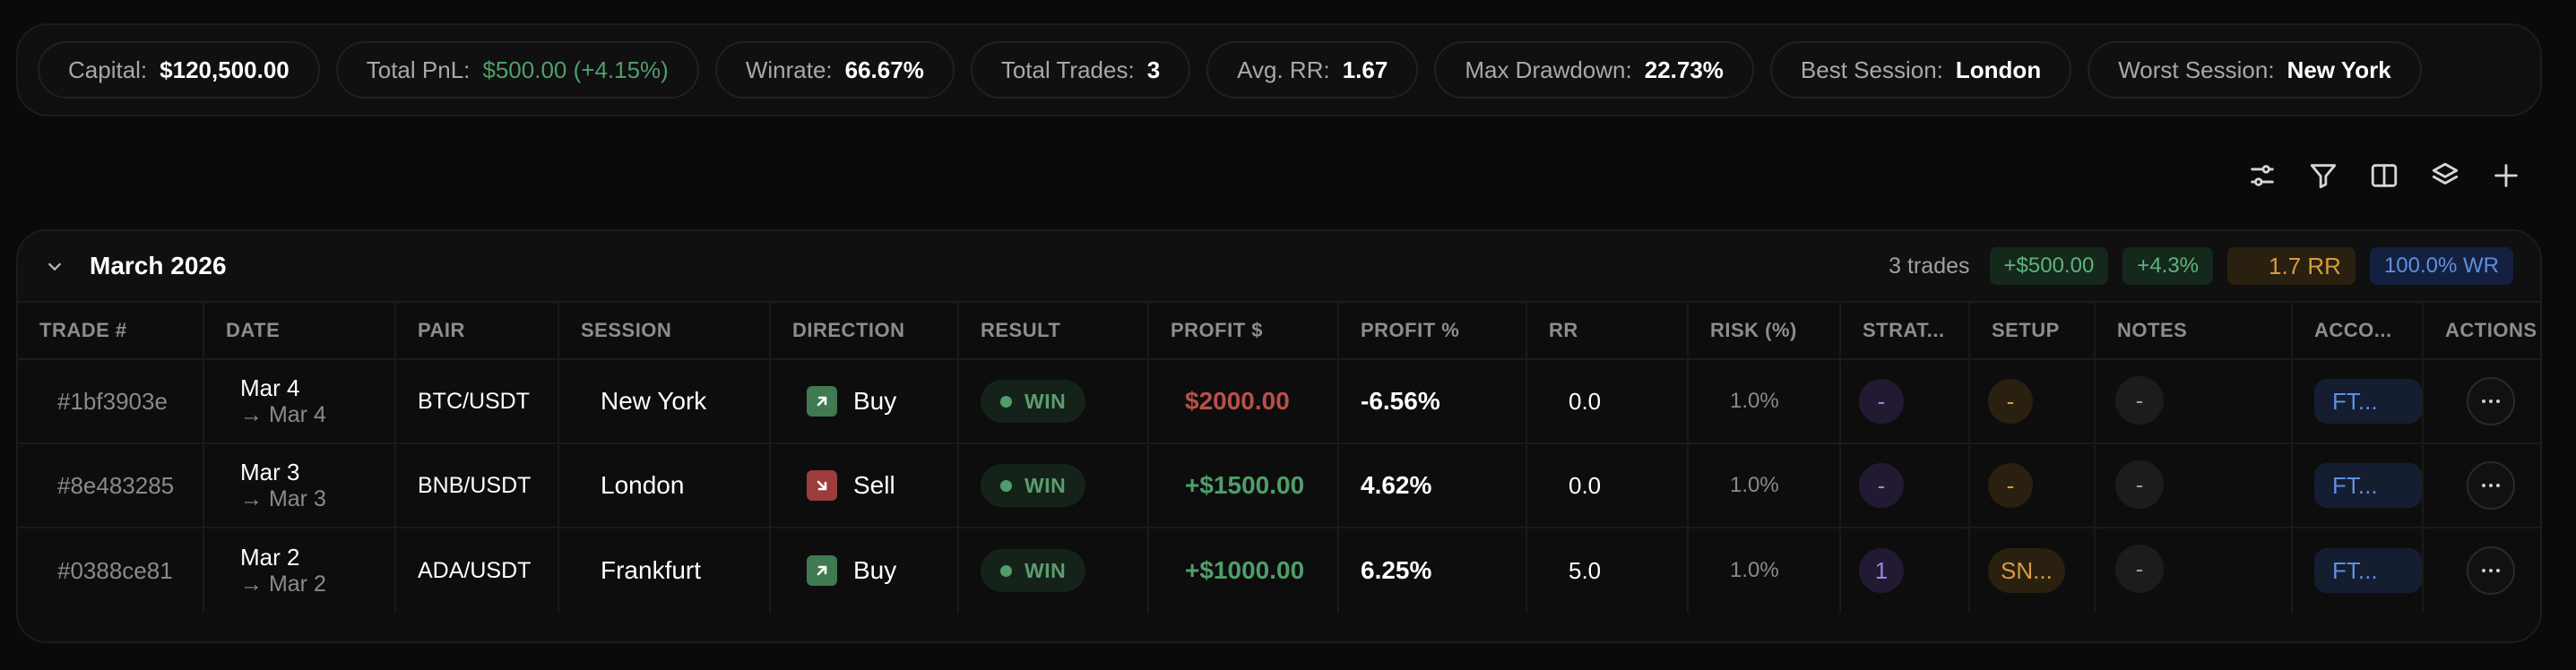  What do you see at coordinates (1433, 401) in the screenshot?
I see `trade-profit-pct: -6.56%` at bounding box center [1433, 401].